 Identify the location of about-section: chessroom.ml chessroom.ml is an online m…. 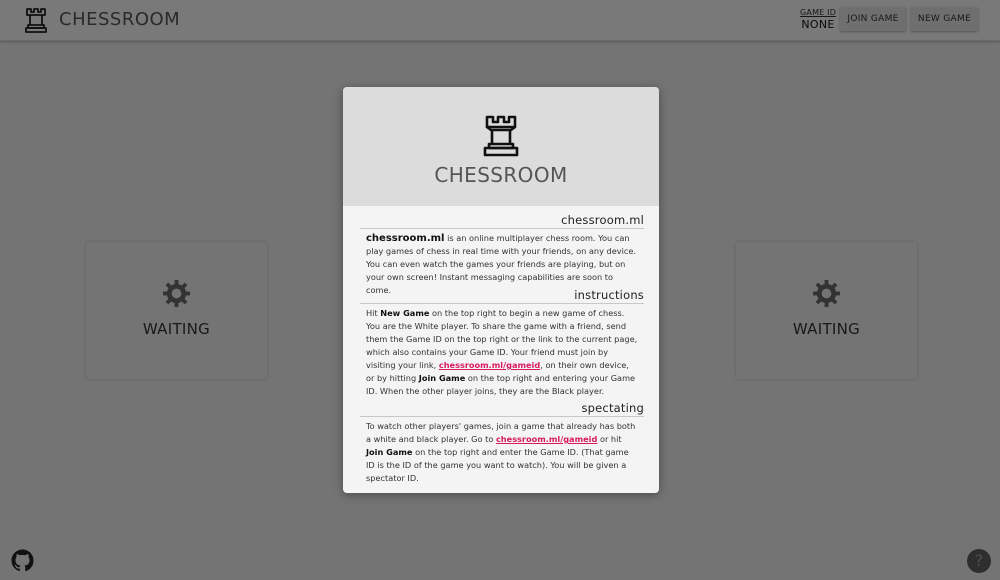
(502, 255).